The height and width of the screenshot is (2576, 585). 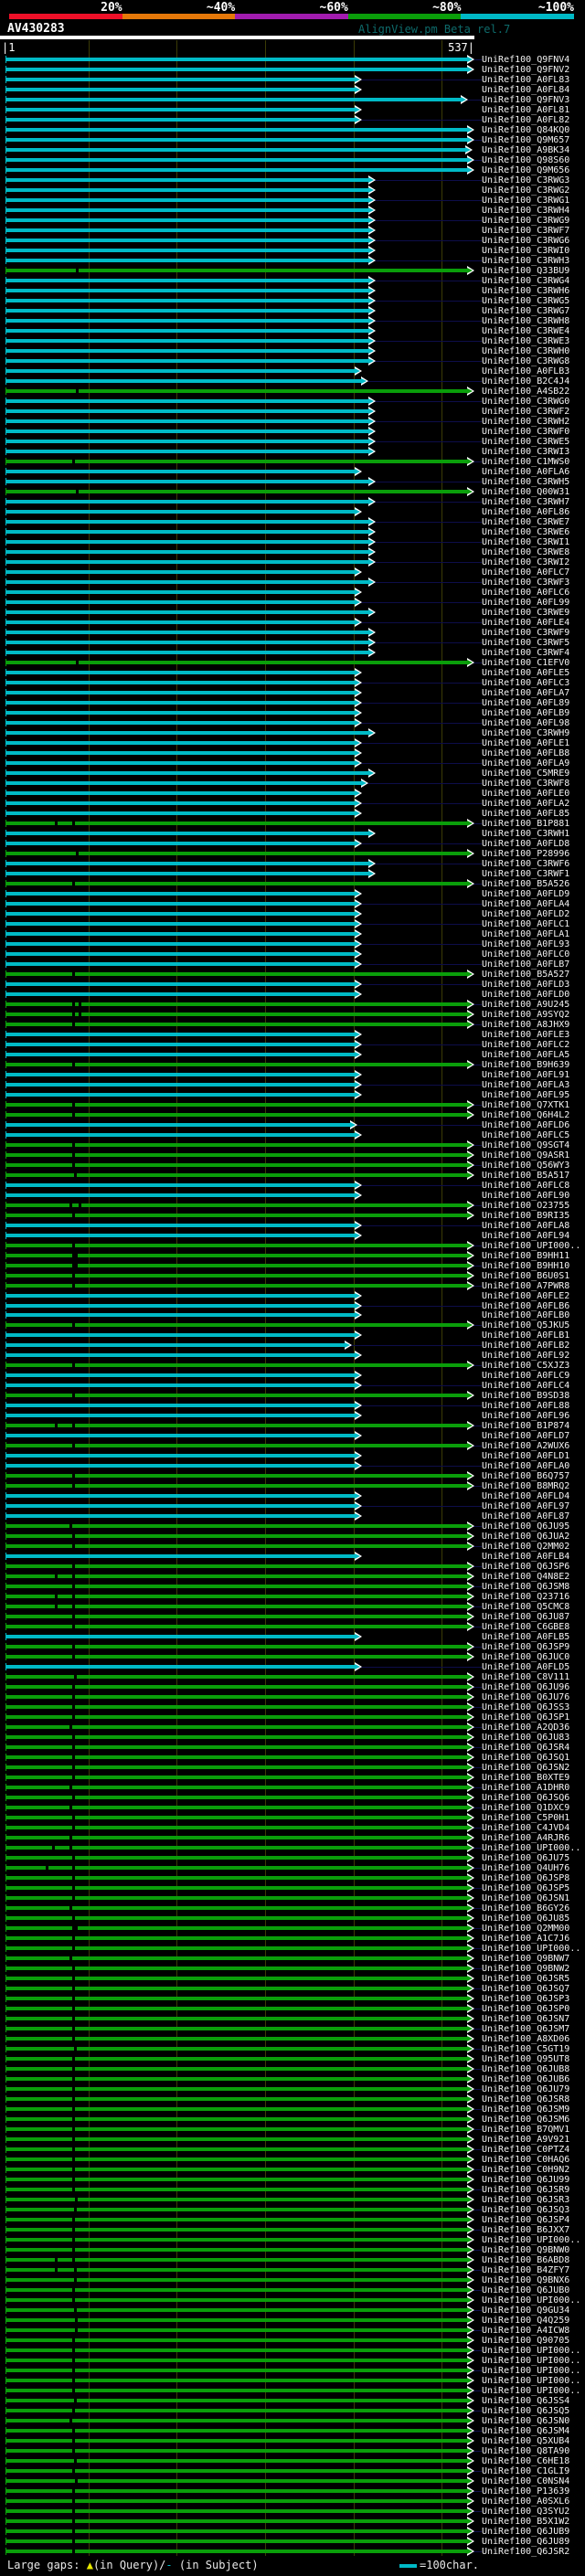 I want to click on subject-id-label: UniRef100_B9HH11, so click(x=525, y=1256).